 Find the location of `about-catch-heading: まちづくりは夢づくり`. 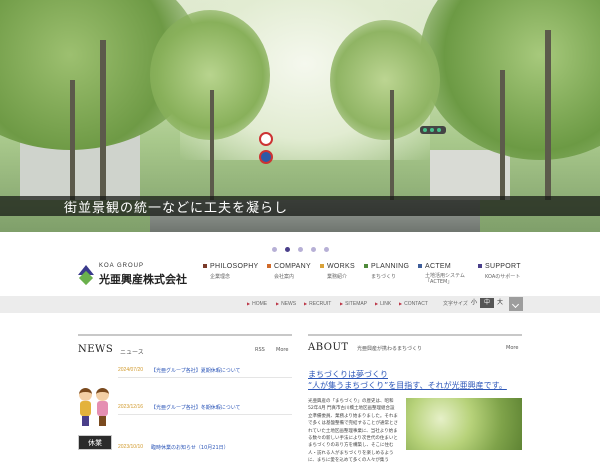

about-catch-heading: まちづくりは夢づくり is located at coordinates (348, 374).